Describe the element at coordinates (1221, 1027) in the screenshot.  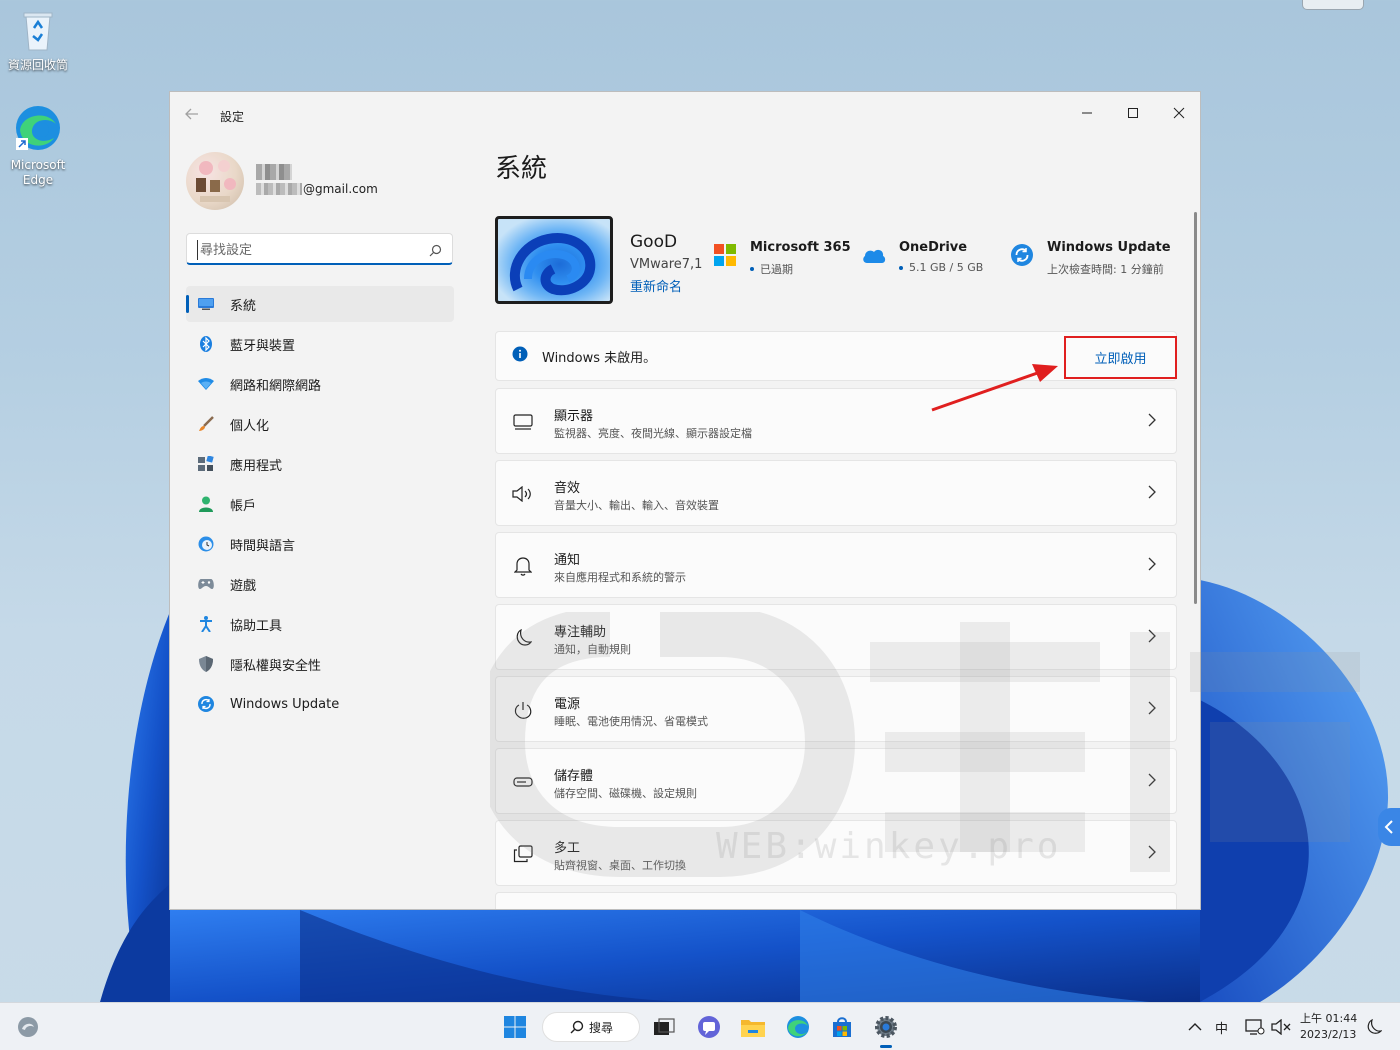
I see `ime-indicator: 中` at that location.